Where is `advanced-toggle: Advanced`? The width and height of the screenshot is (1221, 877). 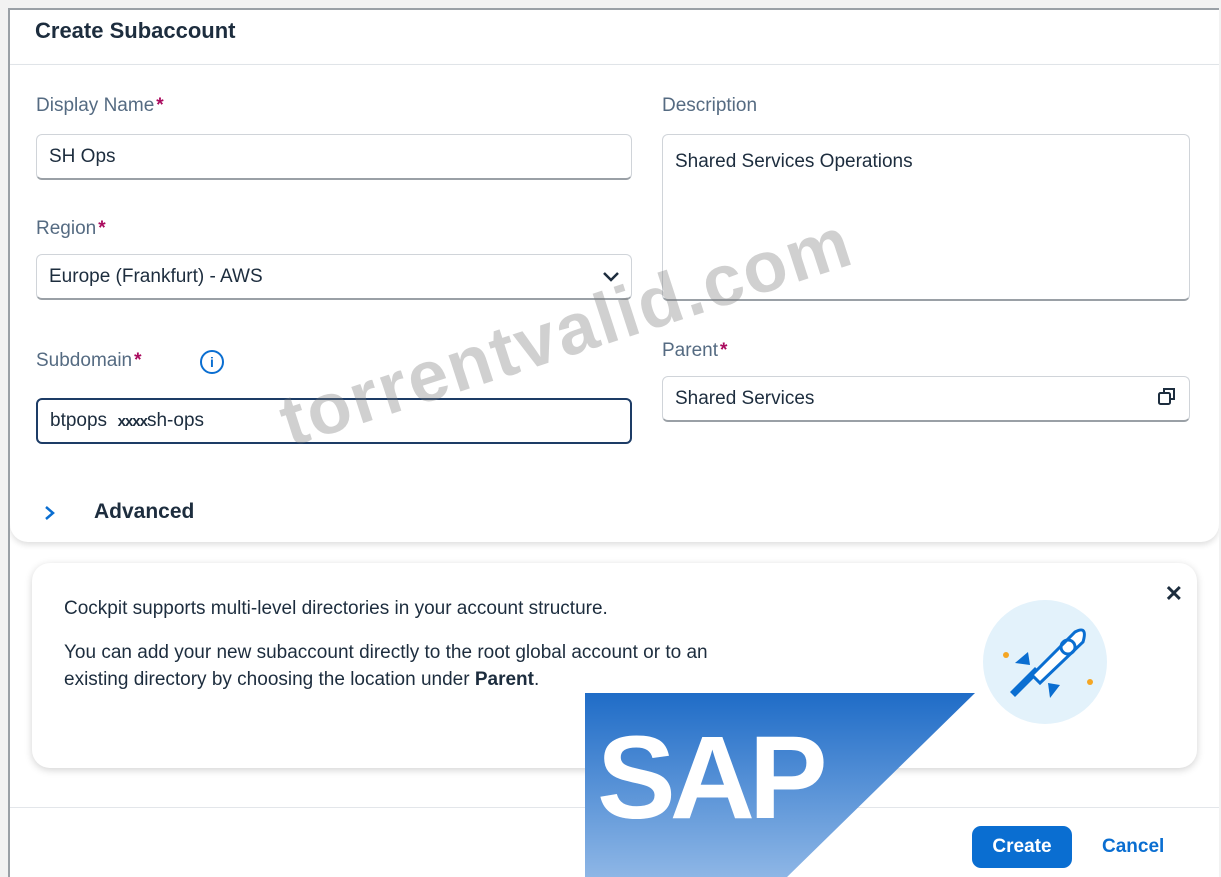 advanced-toggle: Advanced is located at coordinates (144, 512).